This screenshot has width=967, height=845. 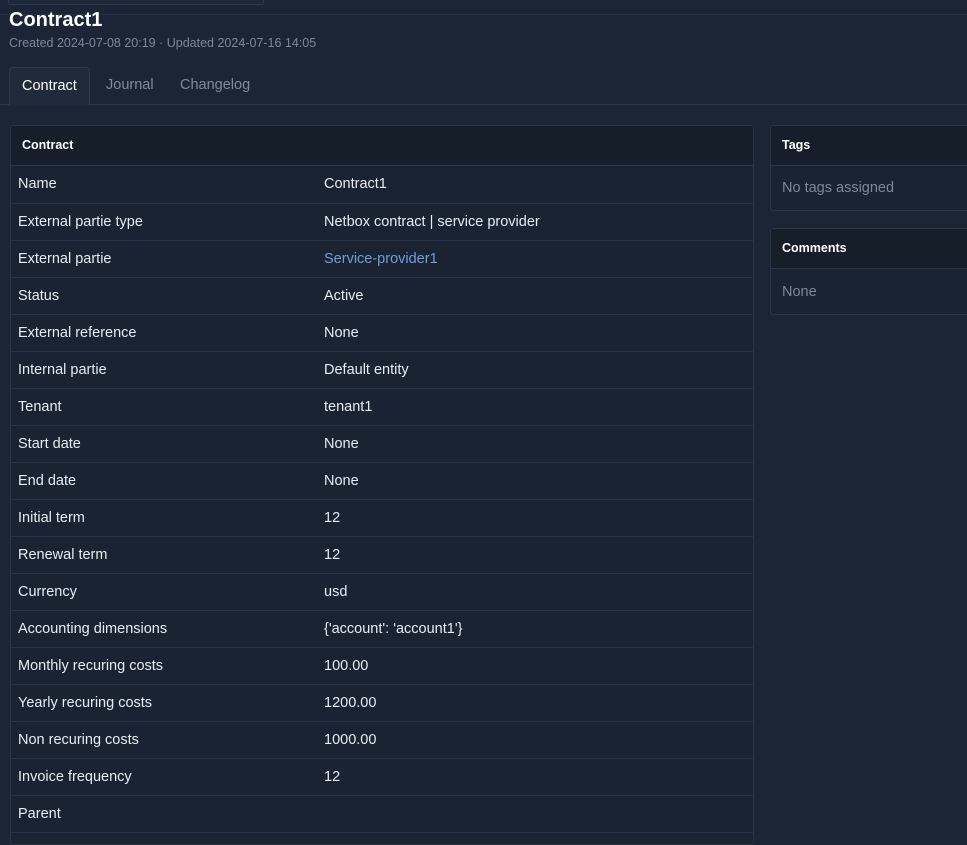 I want to click on table-row: Non recuring costs 1000.00, so click(x=382, y=740).